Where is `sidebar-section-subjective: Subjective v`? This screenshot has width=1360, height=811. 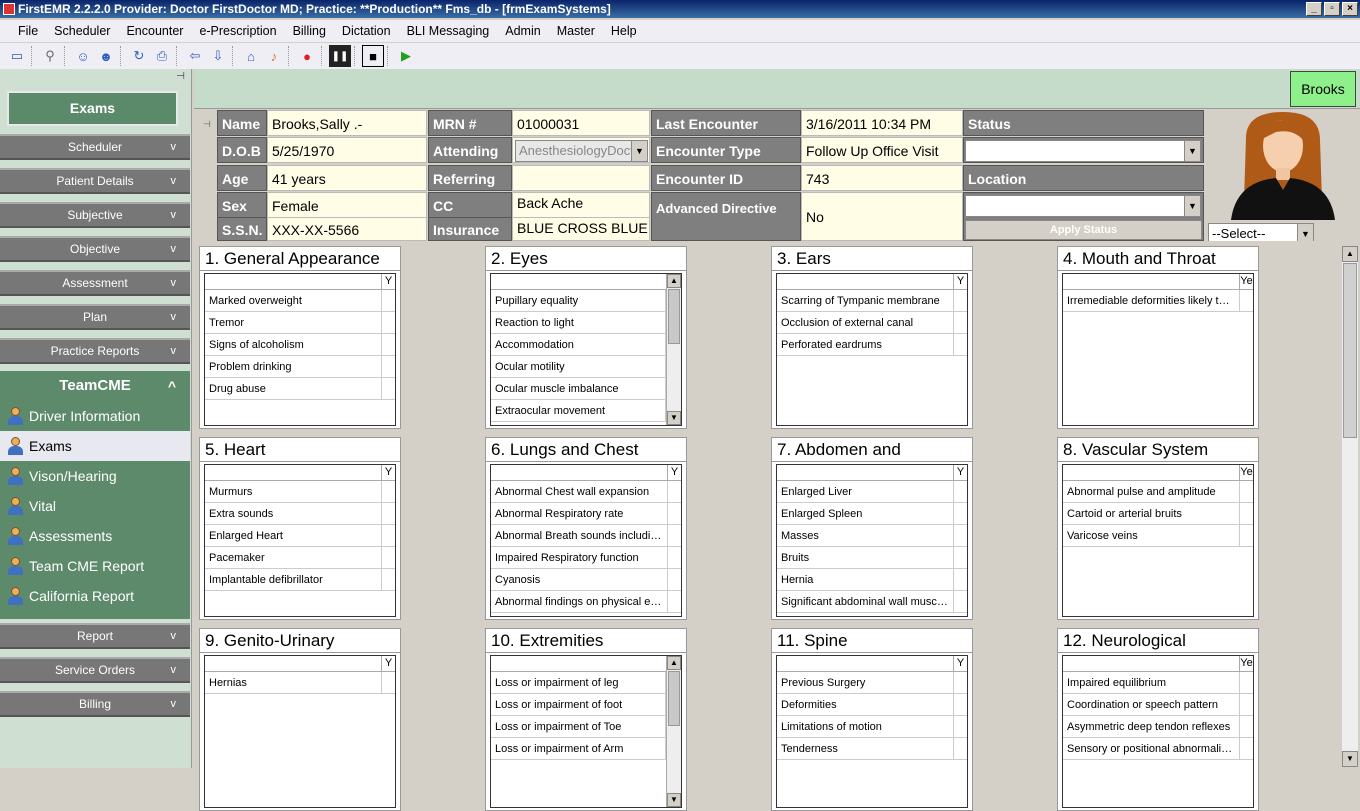
sidebar-section-subjective: Subjective v is located at coordinates (95, 215).